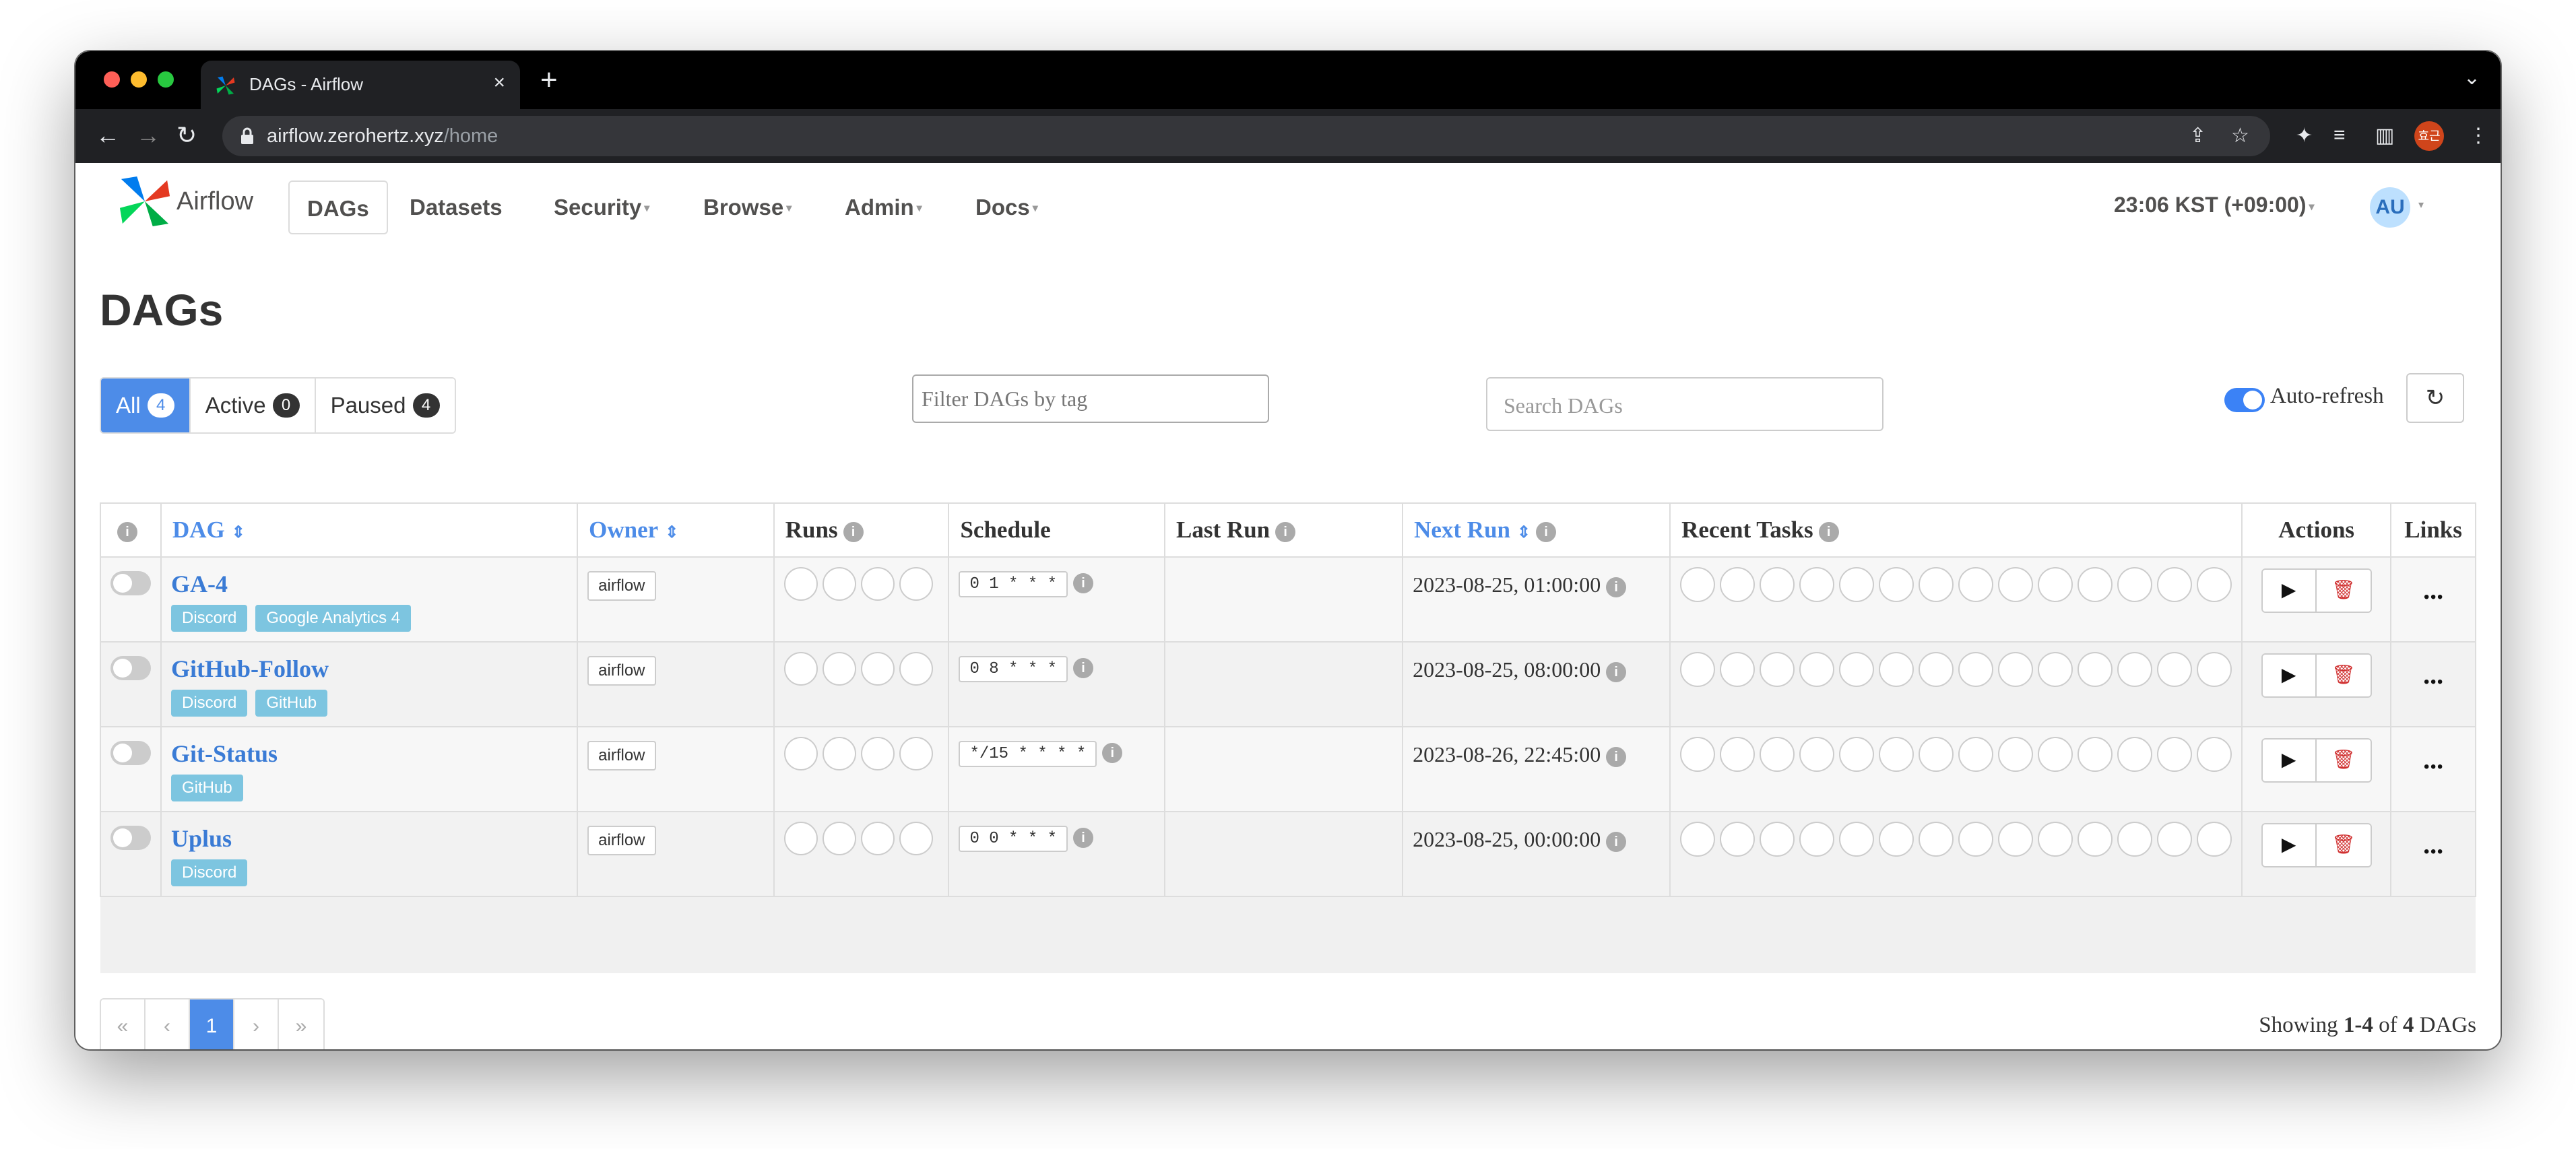 The width and height of the screenshot is (2576, 1149). Describe the element at coordinates (2390, 207) in the screenshot. I see `user-avatar: AU` at that location.